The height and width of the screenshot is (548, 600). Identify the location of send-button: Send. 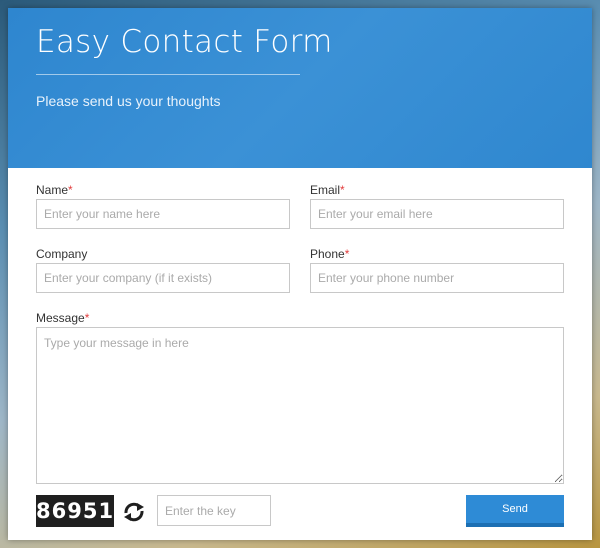
(515, 511).